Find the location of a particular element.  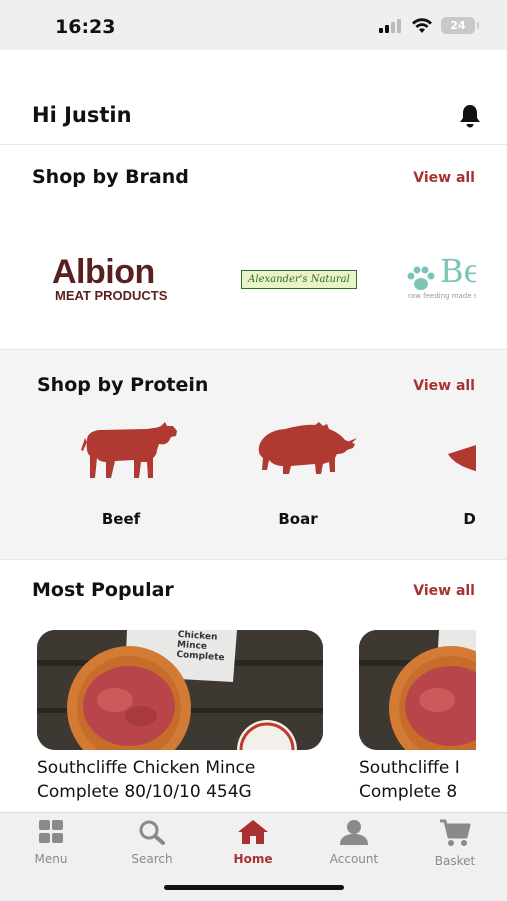

signal-icon is located at coordinates (390, 25).